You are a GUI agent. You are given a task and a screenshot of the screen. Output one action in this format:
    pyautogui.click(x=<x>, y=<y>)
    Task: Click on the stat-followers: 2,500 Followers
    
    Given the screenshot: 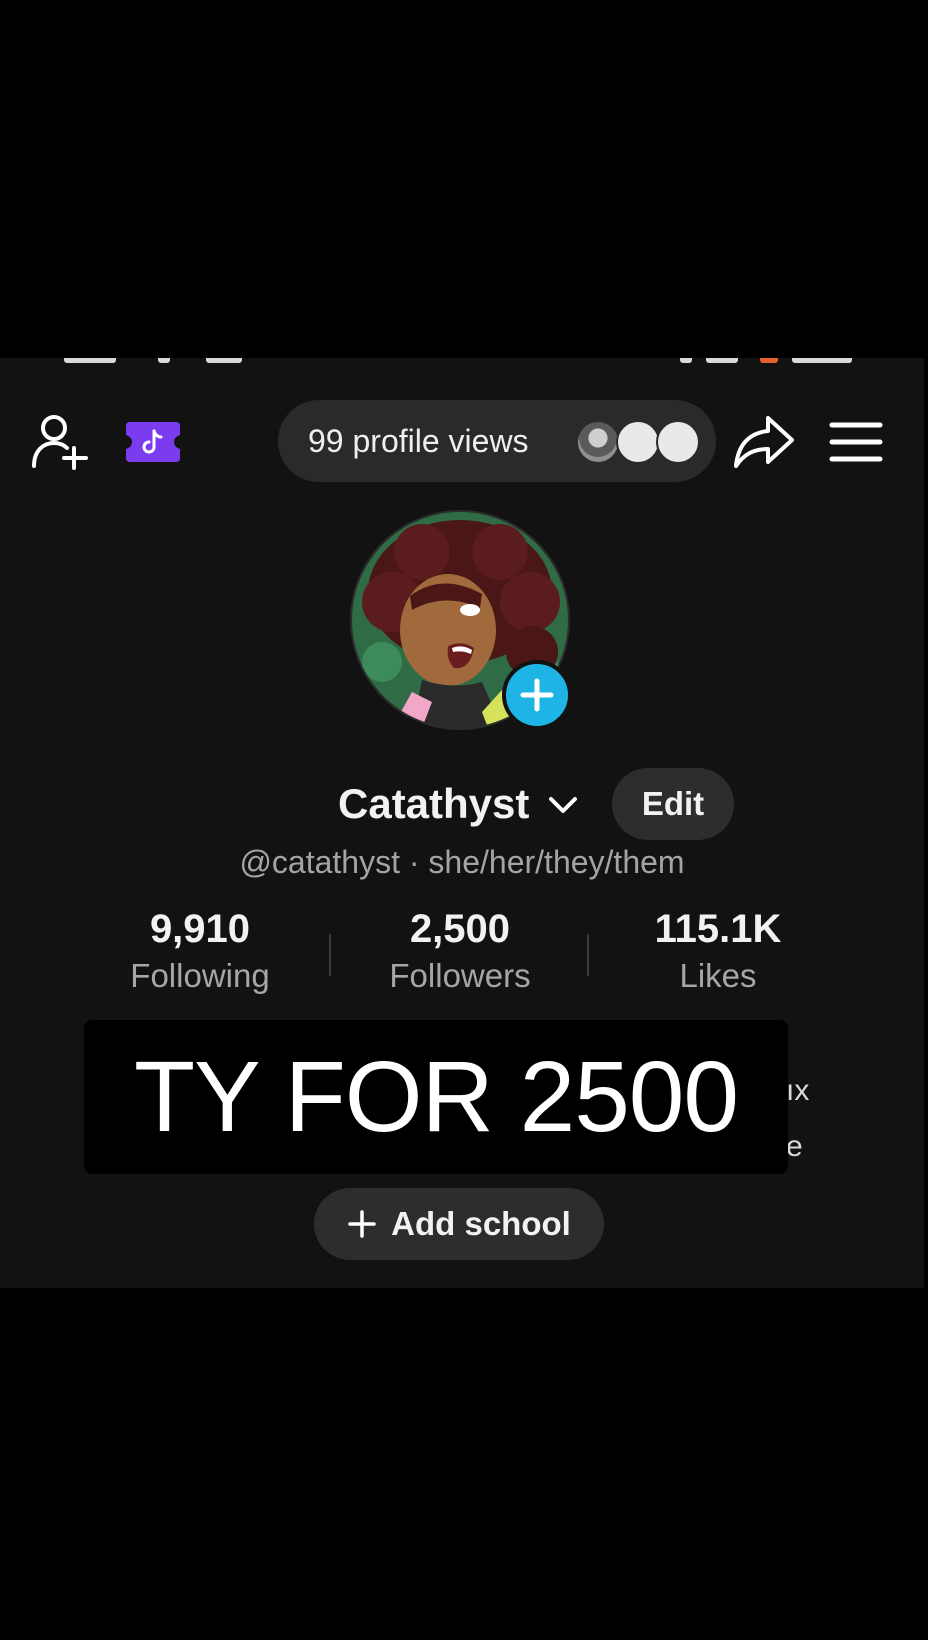 What is the action you would take?
    pyautogui.click(x=460, y=951)
    